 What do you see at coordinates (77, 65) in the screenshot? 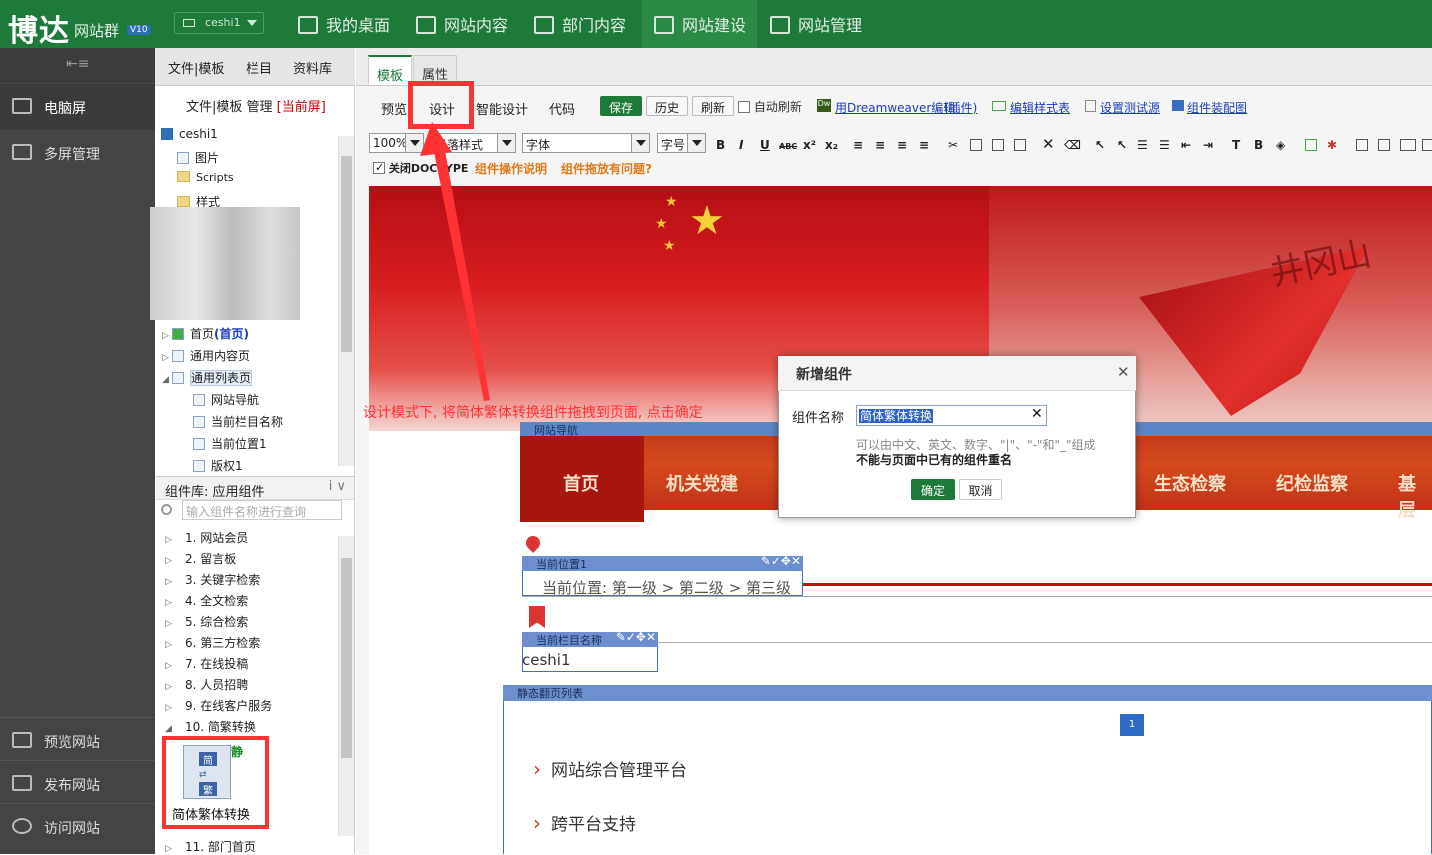
I see `sidebar-collapse: ⇤≡` at bounding box center [77, 65].